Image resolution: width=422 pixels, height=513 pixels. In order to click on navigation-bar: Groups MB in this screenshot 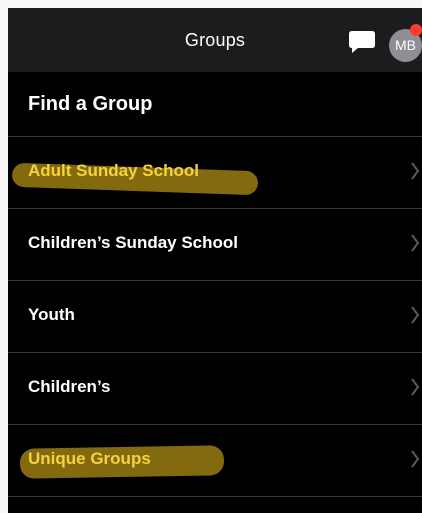, I will do `click(215, 40)`.